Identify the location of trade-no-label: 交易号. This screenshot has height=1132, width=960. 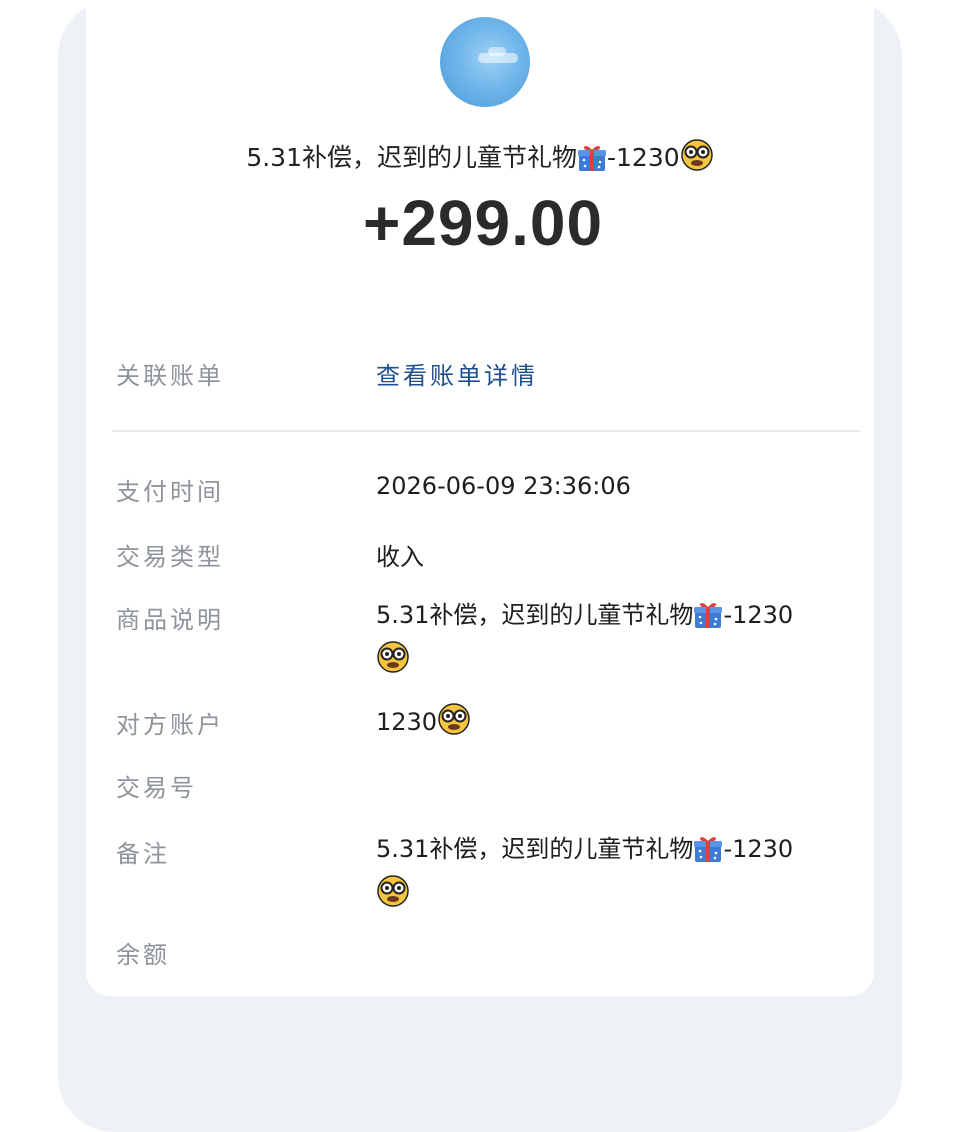
(156, 788).